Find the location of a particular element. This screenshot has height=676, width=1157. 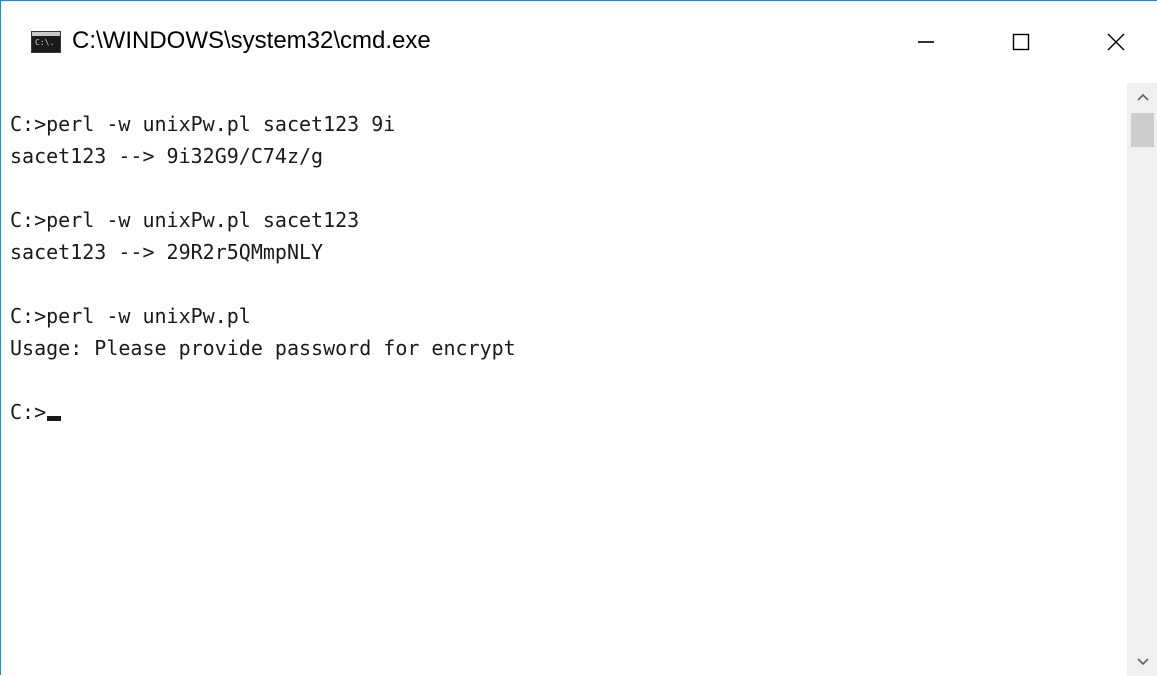

title-bar: C:\. C:\WINDOWS\system32\cmd.exe is located at coordinates (579, 42).